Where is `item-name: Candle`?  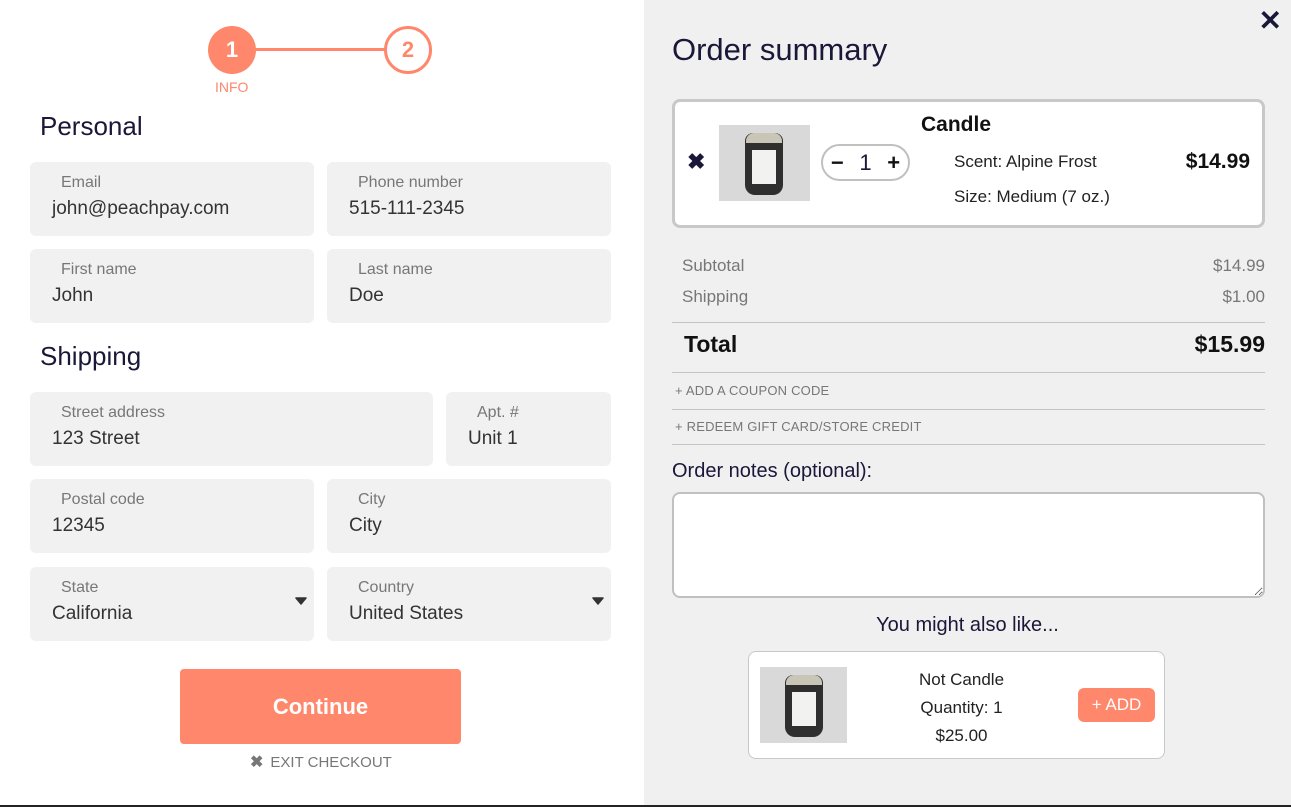 item-name: Candle is located at coordinates (956, 124).